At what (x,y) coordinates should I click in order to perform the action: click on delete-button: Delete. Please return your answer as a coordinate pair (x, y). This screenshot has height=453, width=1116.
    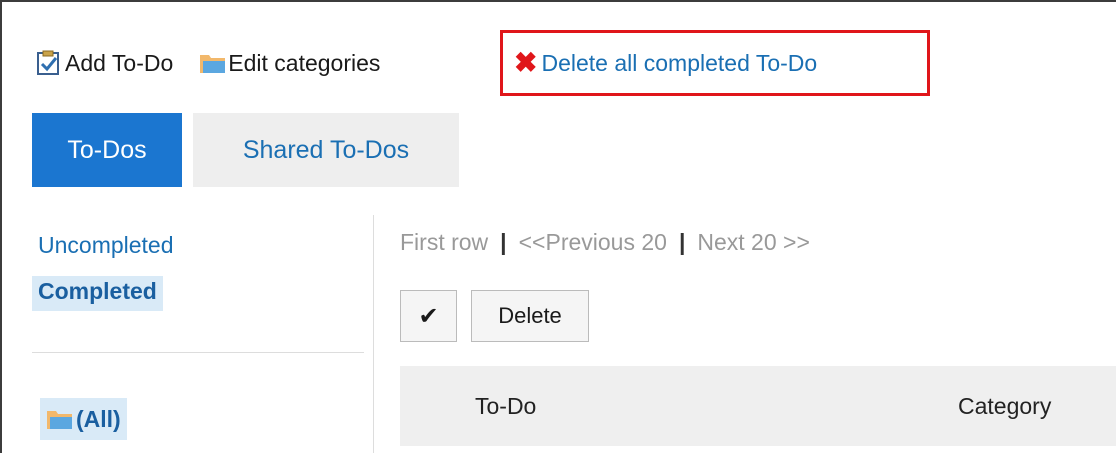
    Looking at the image, I should click on (530, 316).